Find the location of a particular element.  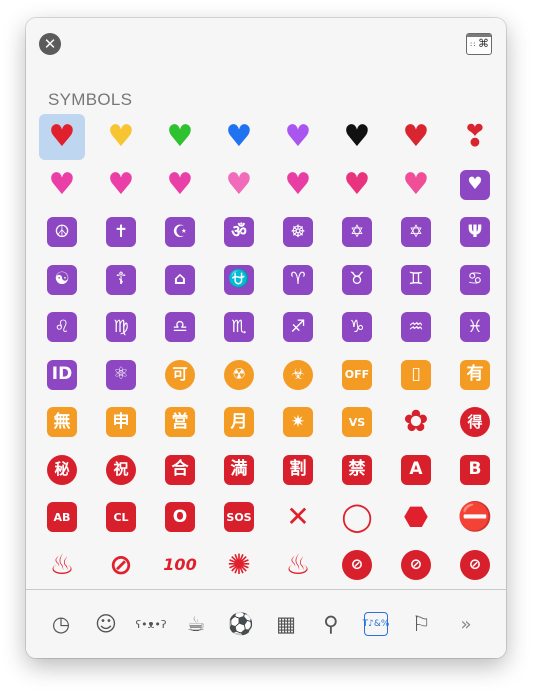

category-travel-places: ▦ is located at coordinates (286, 624).